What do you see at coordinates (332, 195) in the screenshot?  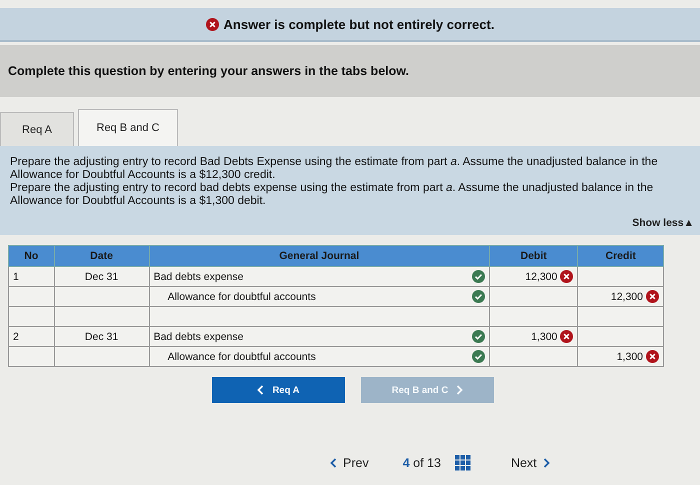 I see `question-text: Prepare the adjusting entry to record bad debts expense using the estimate from part a. Assume the unadjusted balance in the Allowance for Doubtful Accounts is a $1,300 debit.` at bounding box center [332, 195].